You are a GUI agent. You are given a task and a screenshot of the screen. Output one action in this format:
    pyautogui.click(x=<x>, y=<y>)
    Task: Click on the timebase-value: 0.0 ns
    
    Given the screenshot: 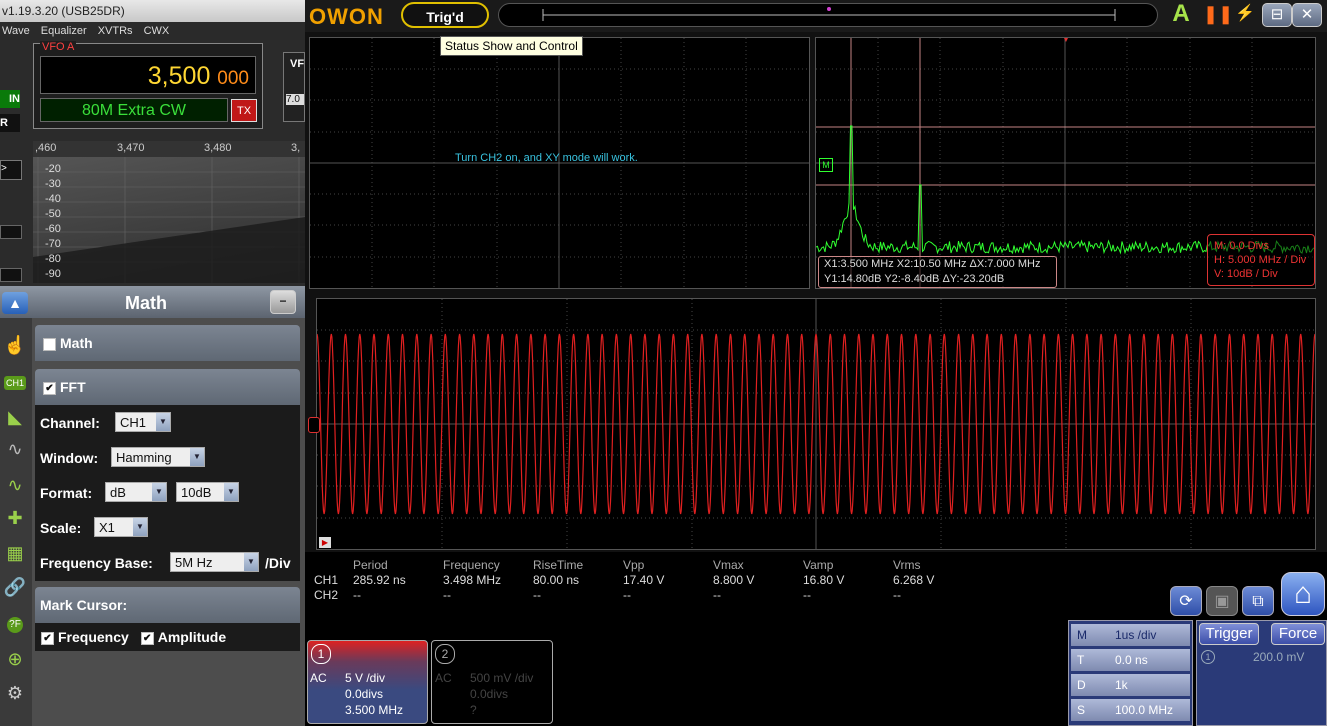 What is the action you would take?
    pyautogui.click(x=1131, y=660)
    